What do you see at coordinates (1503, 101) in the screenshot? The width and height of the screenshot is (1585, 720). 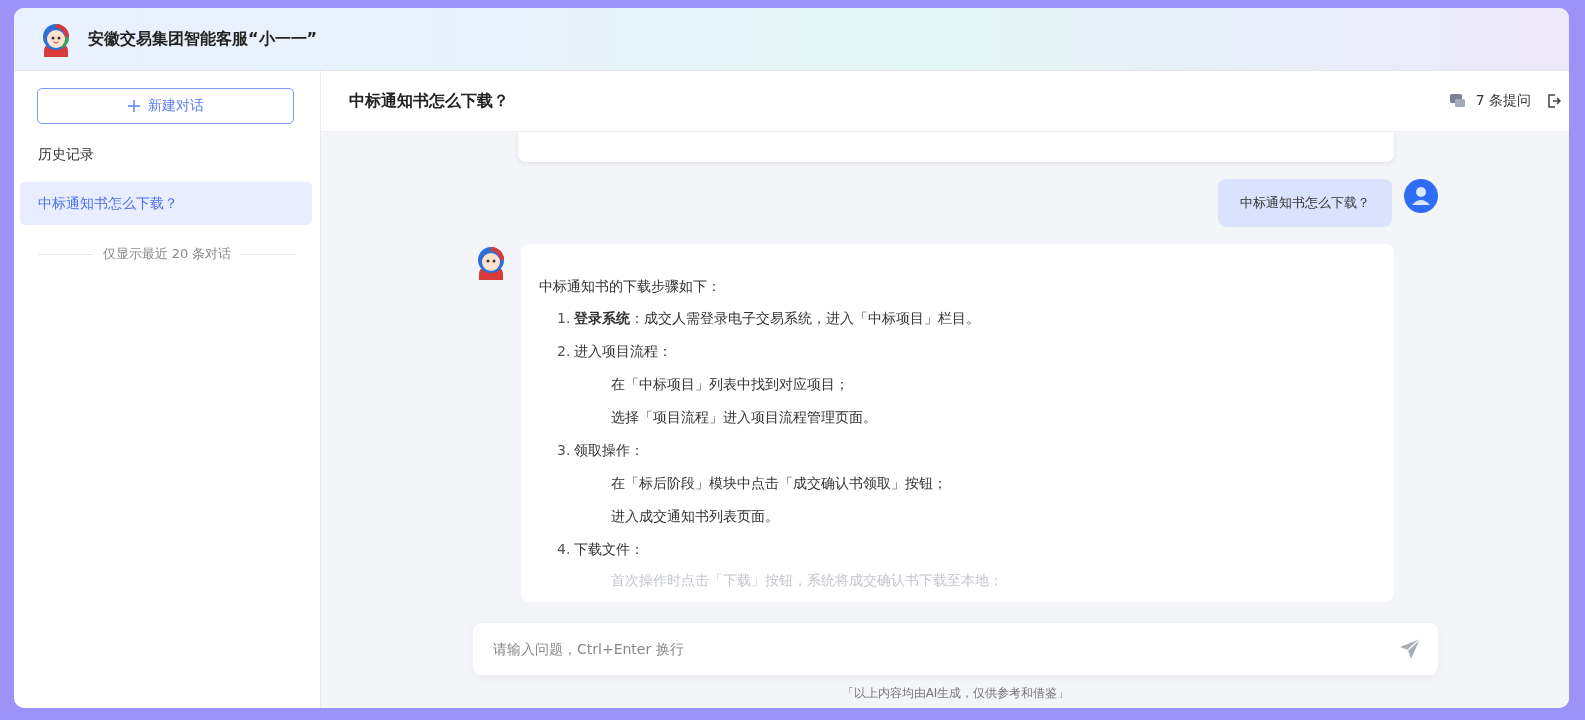 I see `question-count: 7 条提问` at bounding box center [1503, 101].